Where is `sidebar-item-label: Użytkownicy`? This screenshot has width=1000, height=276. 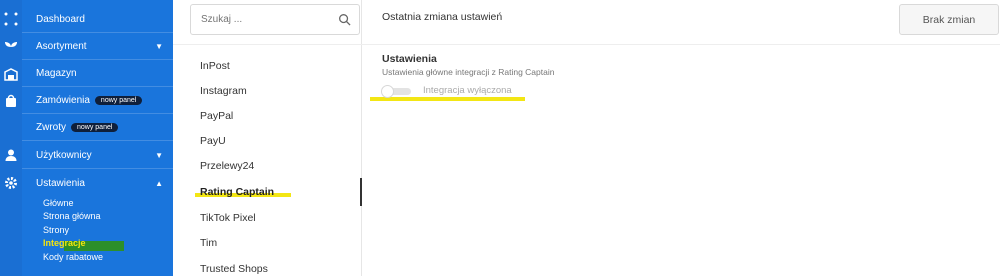
sidebar-item-label: Użytkownicy is located at coordinates (64, 155).